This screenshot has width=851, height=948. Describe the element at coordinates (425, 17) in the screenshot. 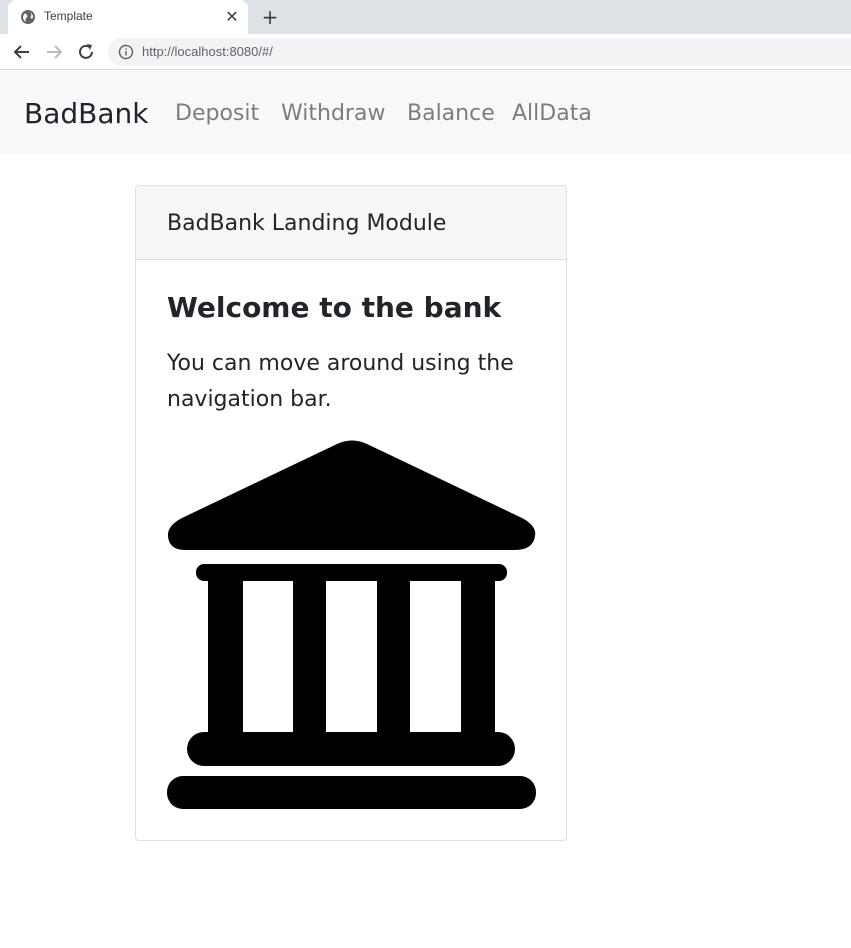

I see `browser-tabstrip: Template ✕ +` at that location.